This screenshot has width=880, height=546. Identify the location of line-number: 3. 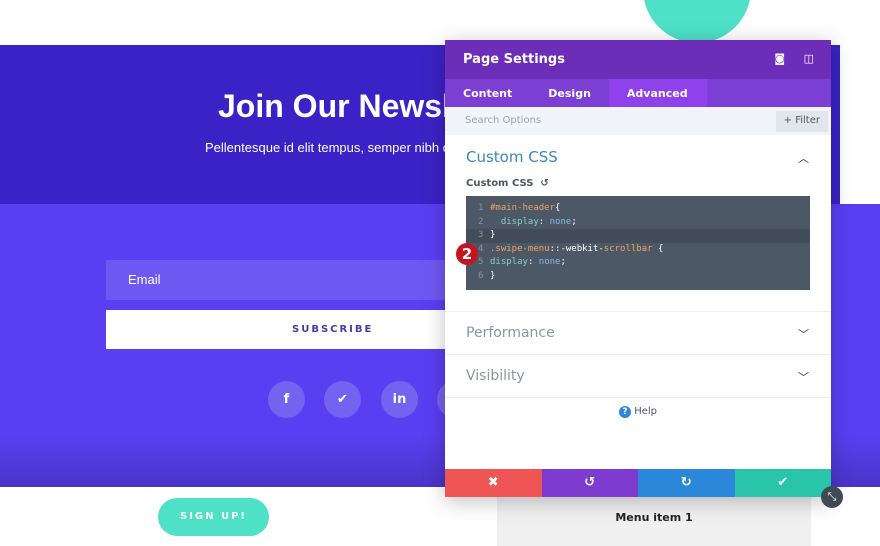
(481, 235).